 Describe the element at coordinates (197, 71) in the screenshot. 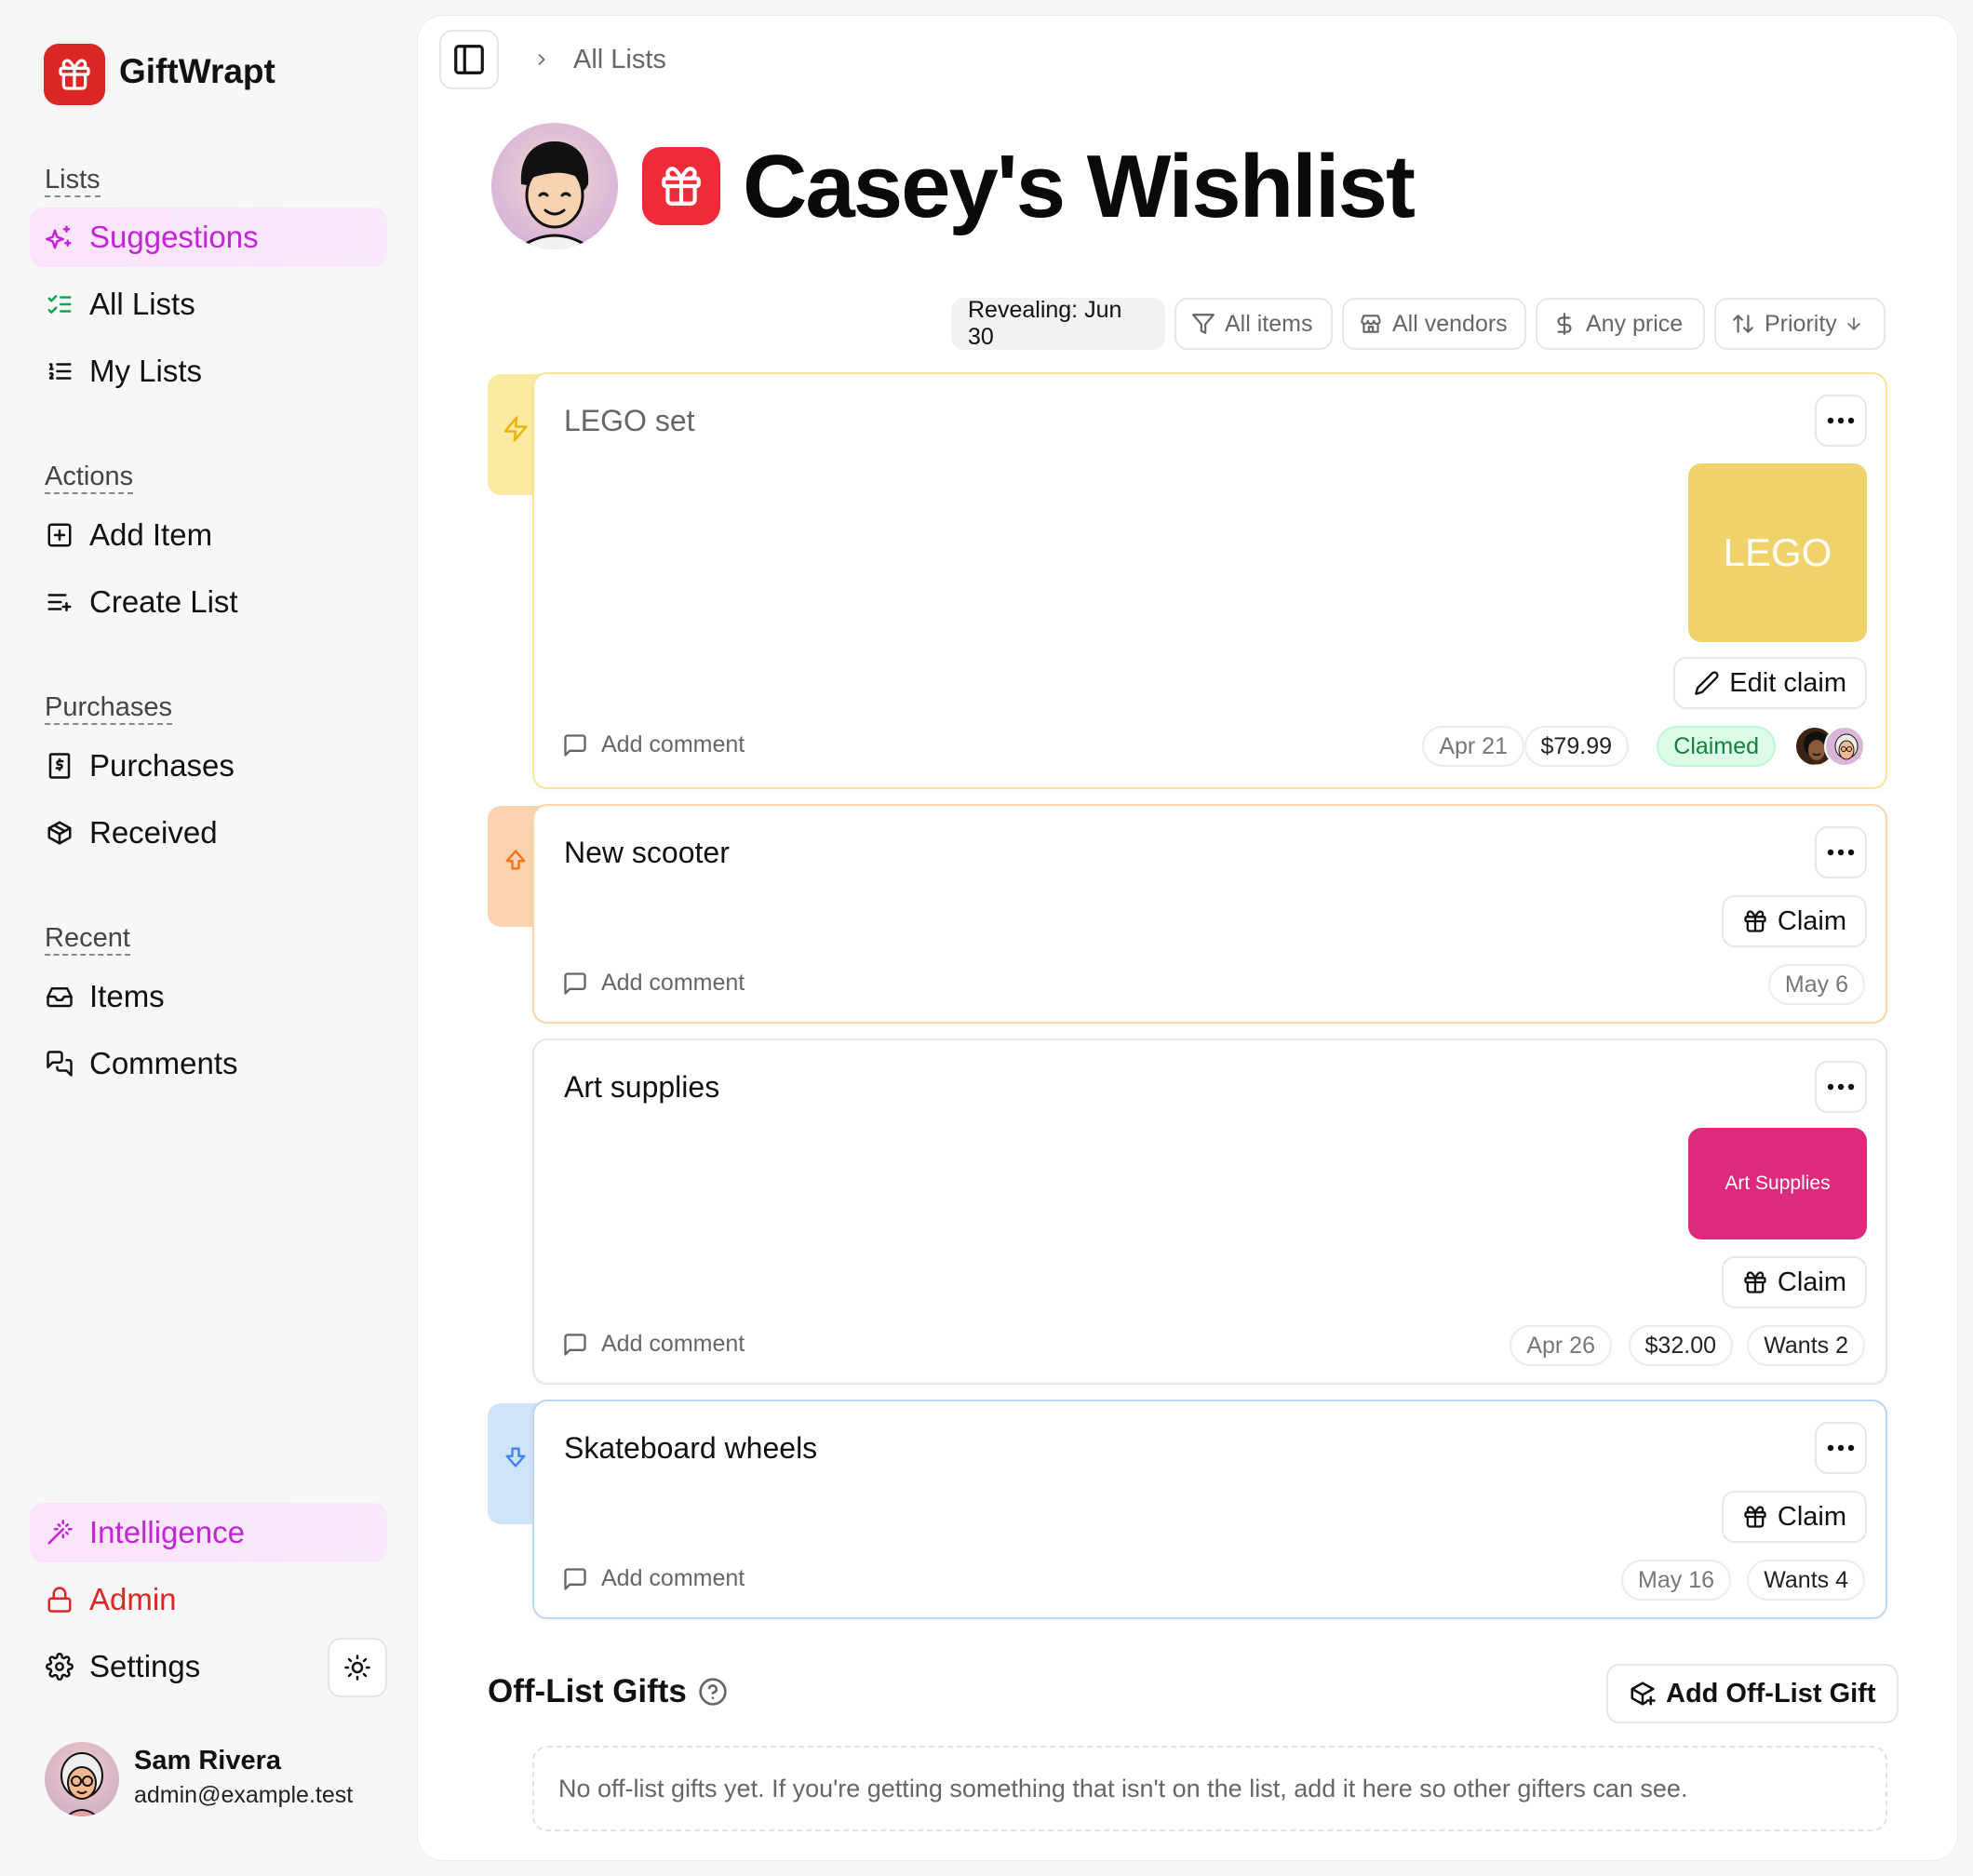

I see `app-name: GiftWrapt` at that location.